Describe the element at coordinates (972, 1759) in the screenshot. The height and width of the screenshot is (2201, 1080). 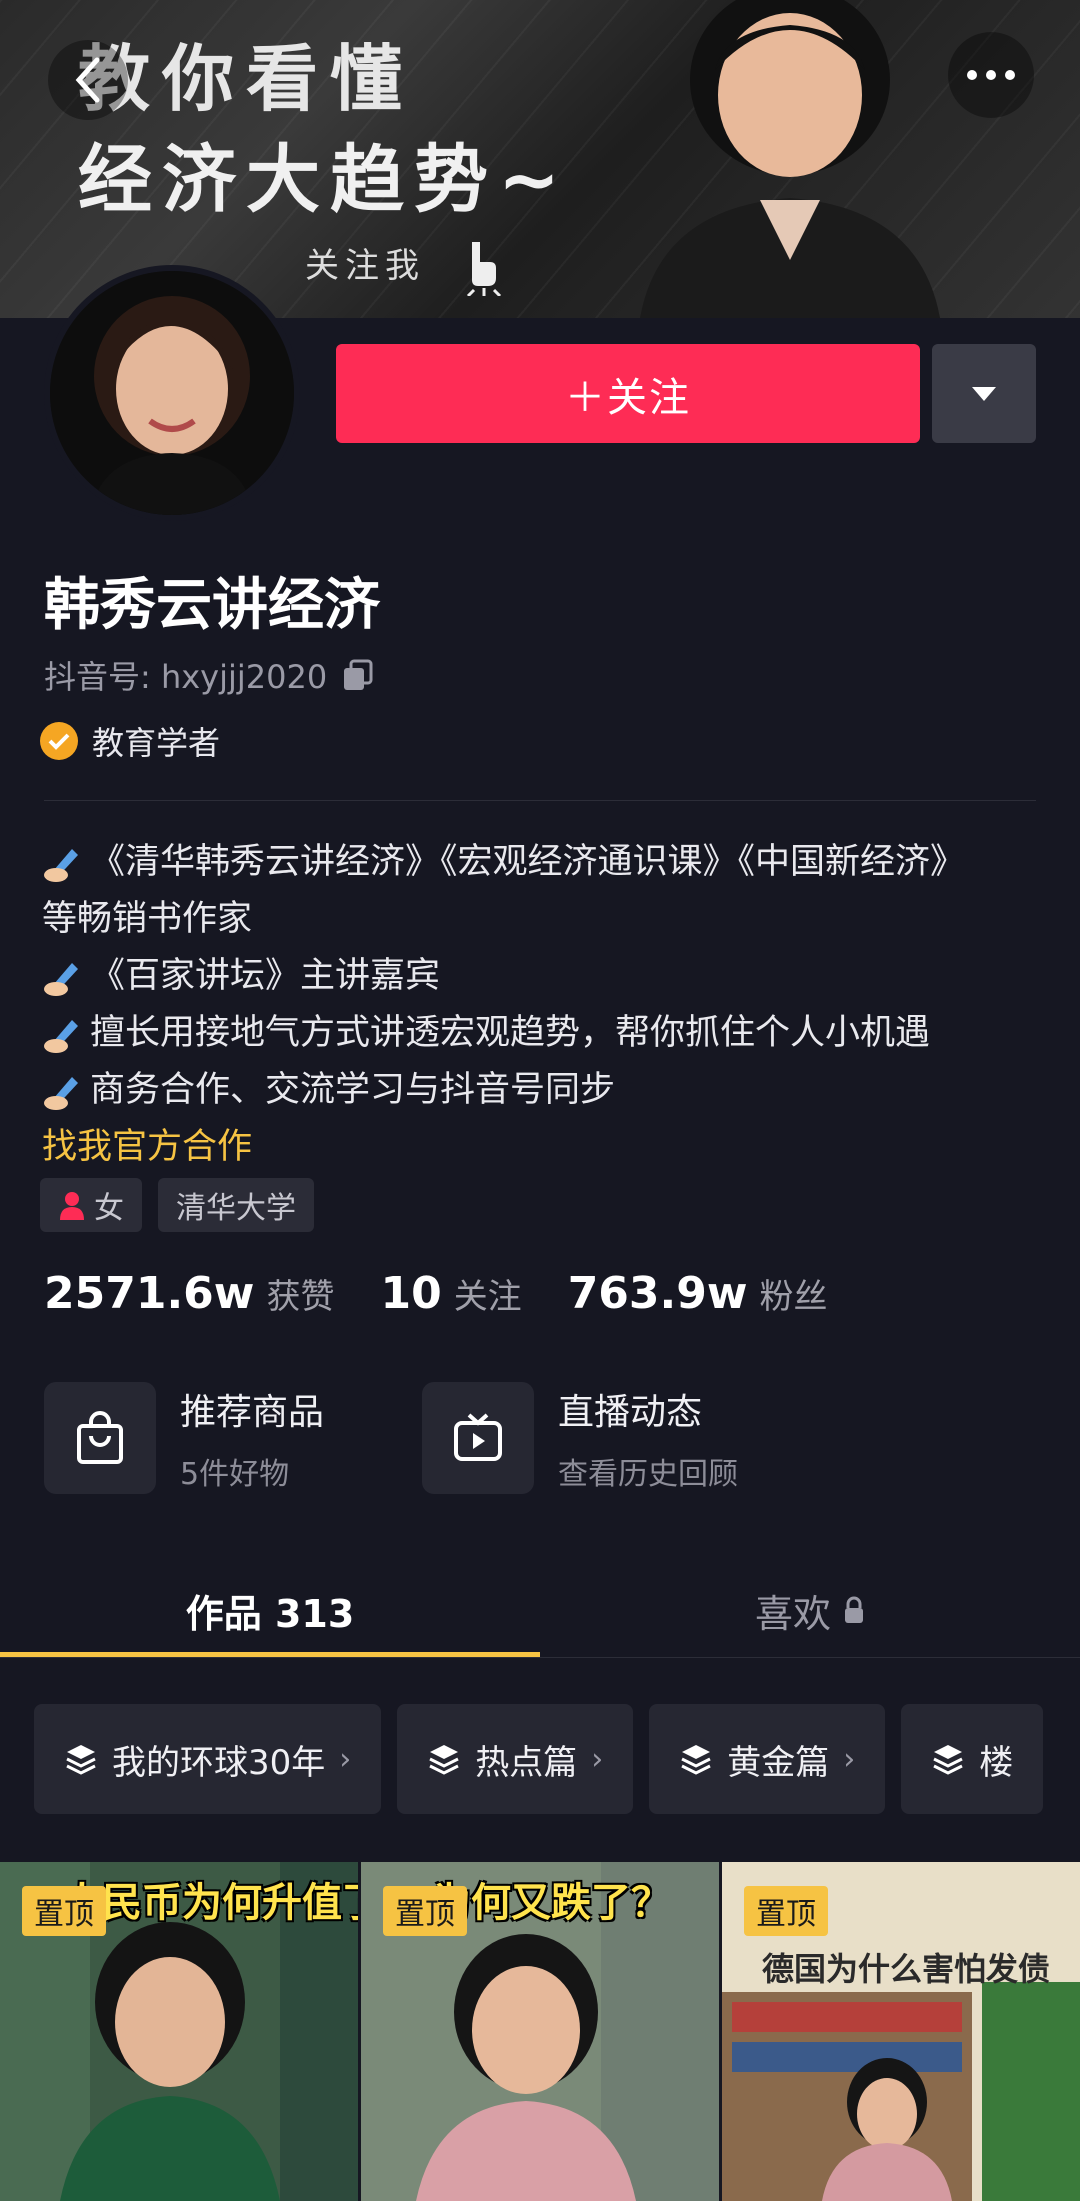
I see `collection-chip: 楼` at that location.